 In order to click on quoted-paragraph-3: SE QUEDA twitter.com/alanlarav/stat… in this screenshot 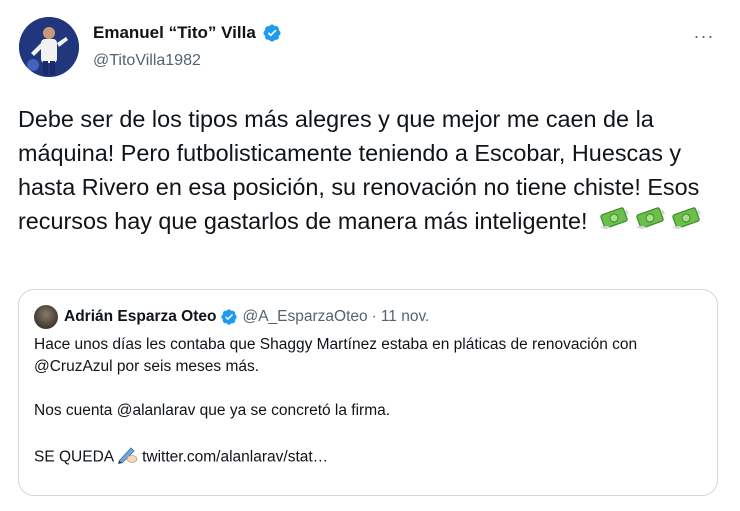, I will do `click(364, 457)`.